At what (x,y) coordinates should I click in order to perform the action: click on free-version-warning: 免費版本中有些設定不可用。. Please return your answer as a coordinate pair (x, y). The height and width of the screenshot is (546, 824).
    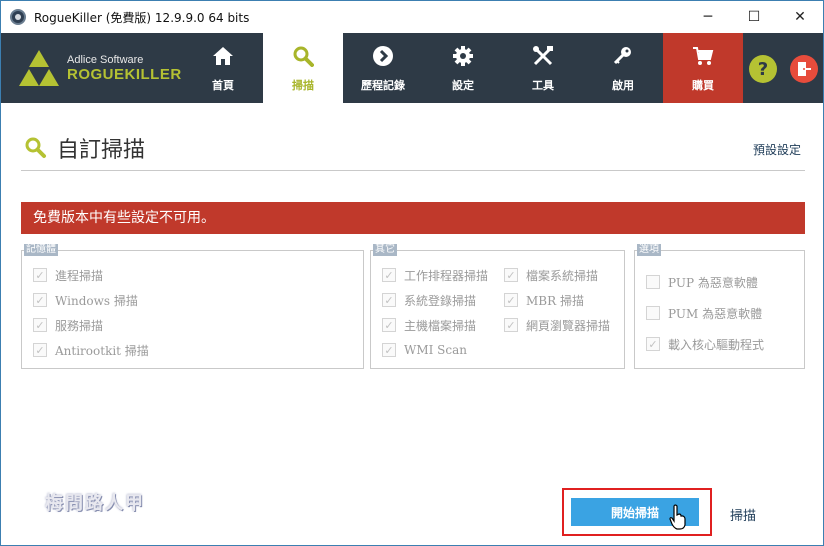
    Looking at the image, I should click on (413, 218).